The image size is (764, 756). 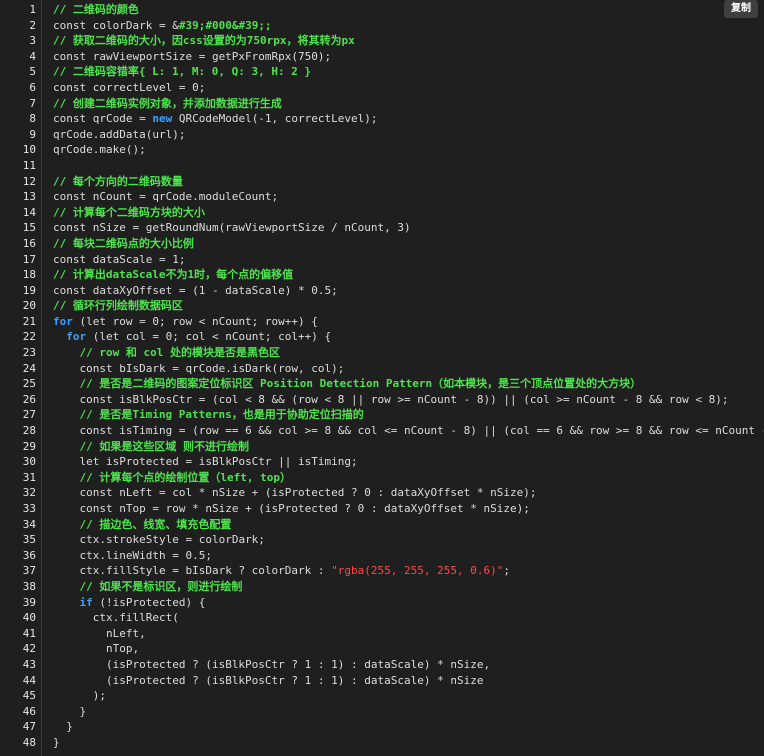 I want to click on code-line: 7 // 创建二维码实例对象，并添加数据进行生成, so click(x=382, y=104).